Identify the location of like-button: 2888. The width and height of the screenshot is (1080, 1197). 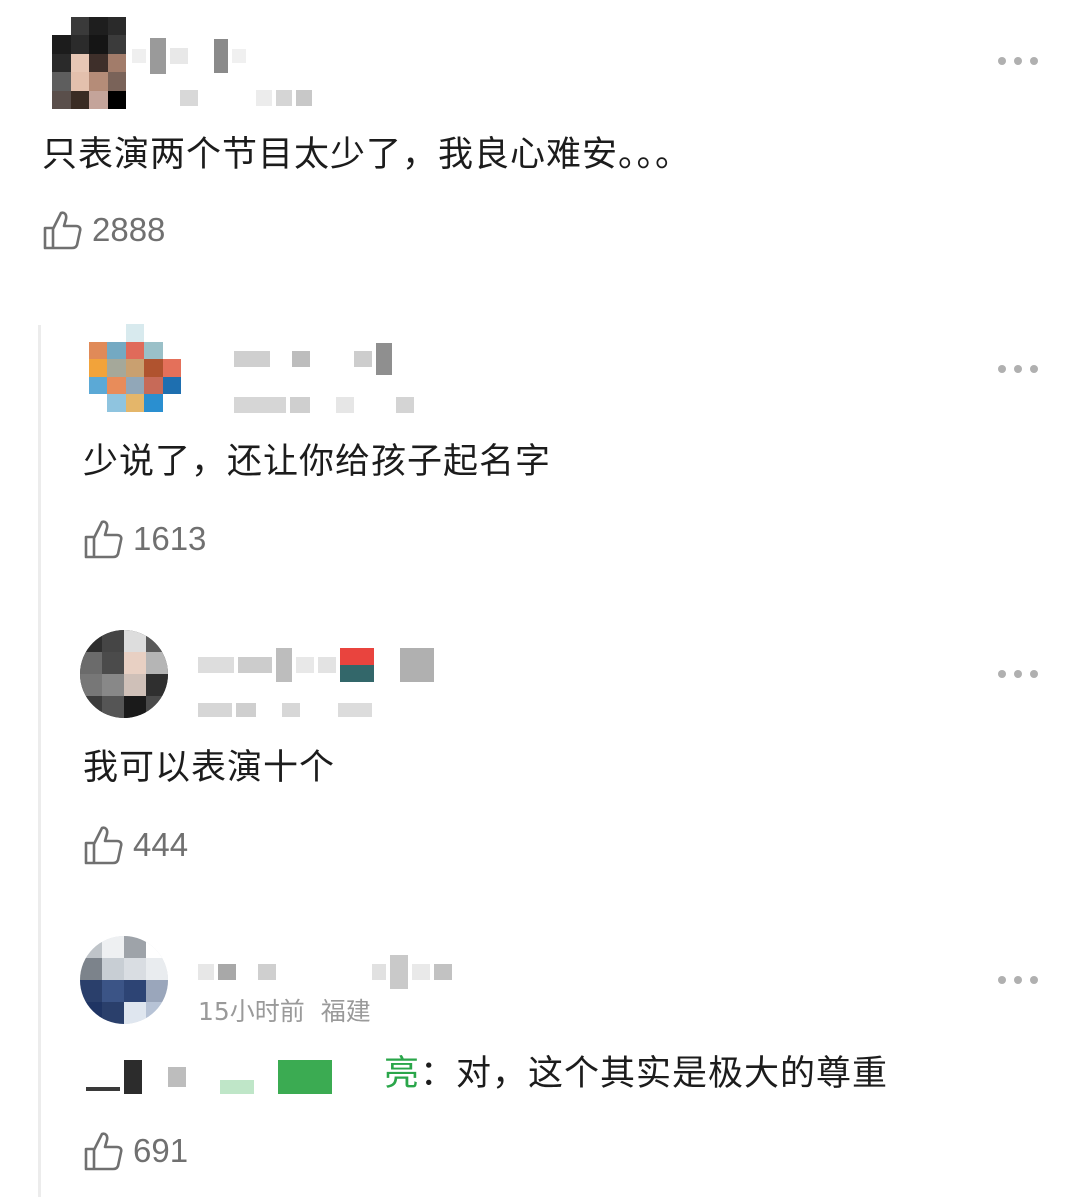
(103, 230).